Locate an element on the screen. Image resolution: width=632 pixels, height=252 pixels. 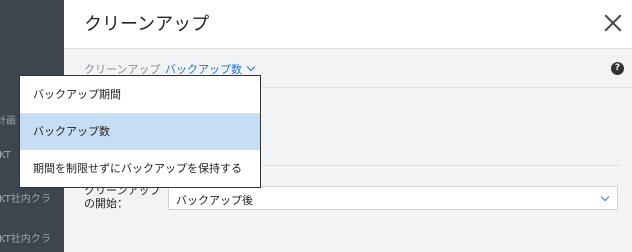
page-title: クリーンアップ is located at coordinates (147, 24).